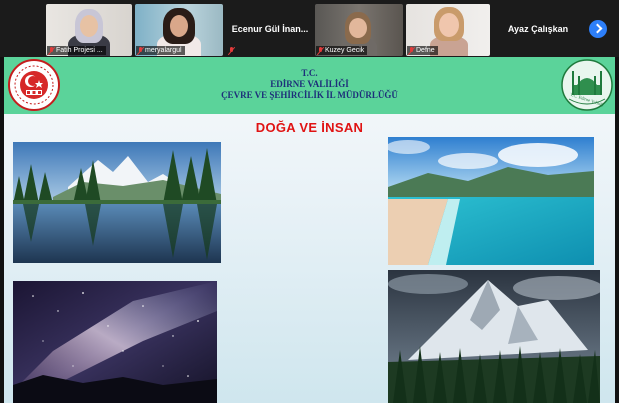 The height and width of the screenshot is (403, 619). I want to click on participant-name-tag: Kuzey Gecik, so click(342, 50).